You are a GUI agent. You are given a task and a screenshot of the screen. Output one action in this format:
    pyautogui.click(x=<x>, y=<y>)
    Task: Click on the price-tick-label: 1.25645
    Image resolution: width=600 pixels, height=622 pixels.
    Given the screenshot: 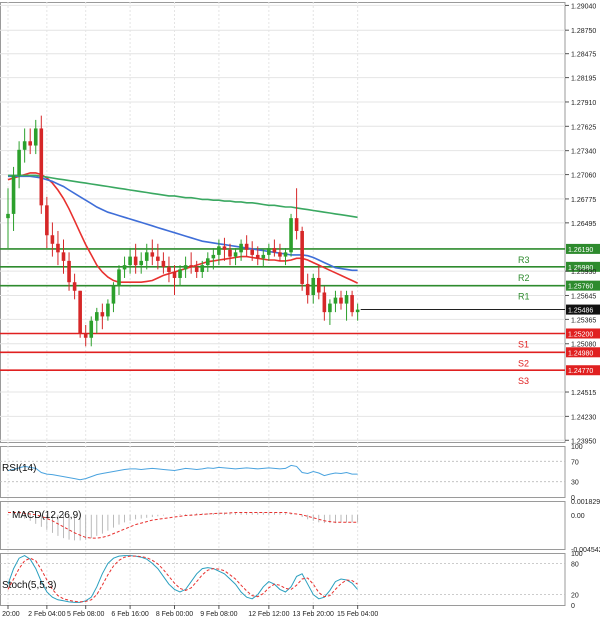 What is the action you would take?
    pyautogui.click(x=583, y=296)
    